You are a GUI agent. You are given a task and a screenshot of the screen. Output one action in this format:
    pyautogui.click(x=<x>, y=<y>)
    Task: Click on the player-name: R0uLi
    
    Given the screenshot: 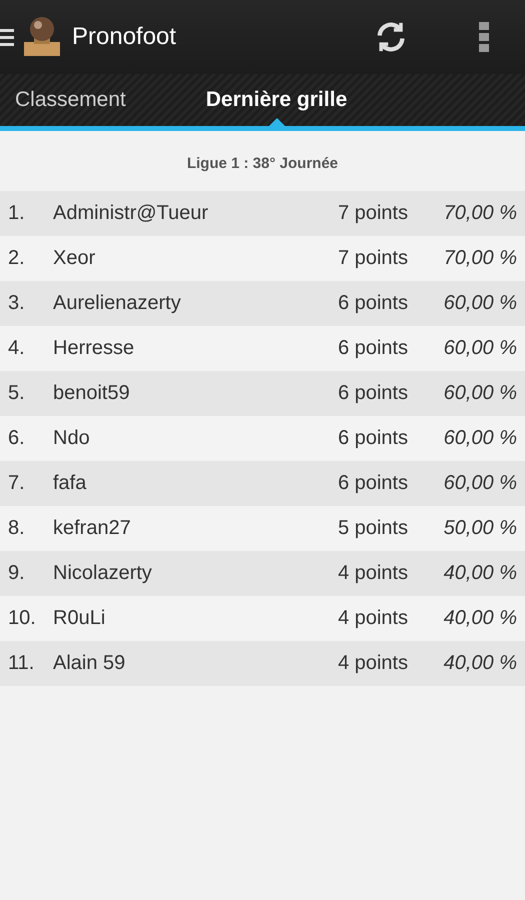 What is the action you would take?
    pyautogui.click(x=79, y=618)
    